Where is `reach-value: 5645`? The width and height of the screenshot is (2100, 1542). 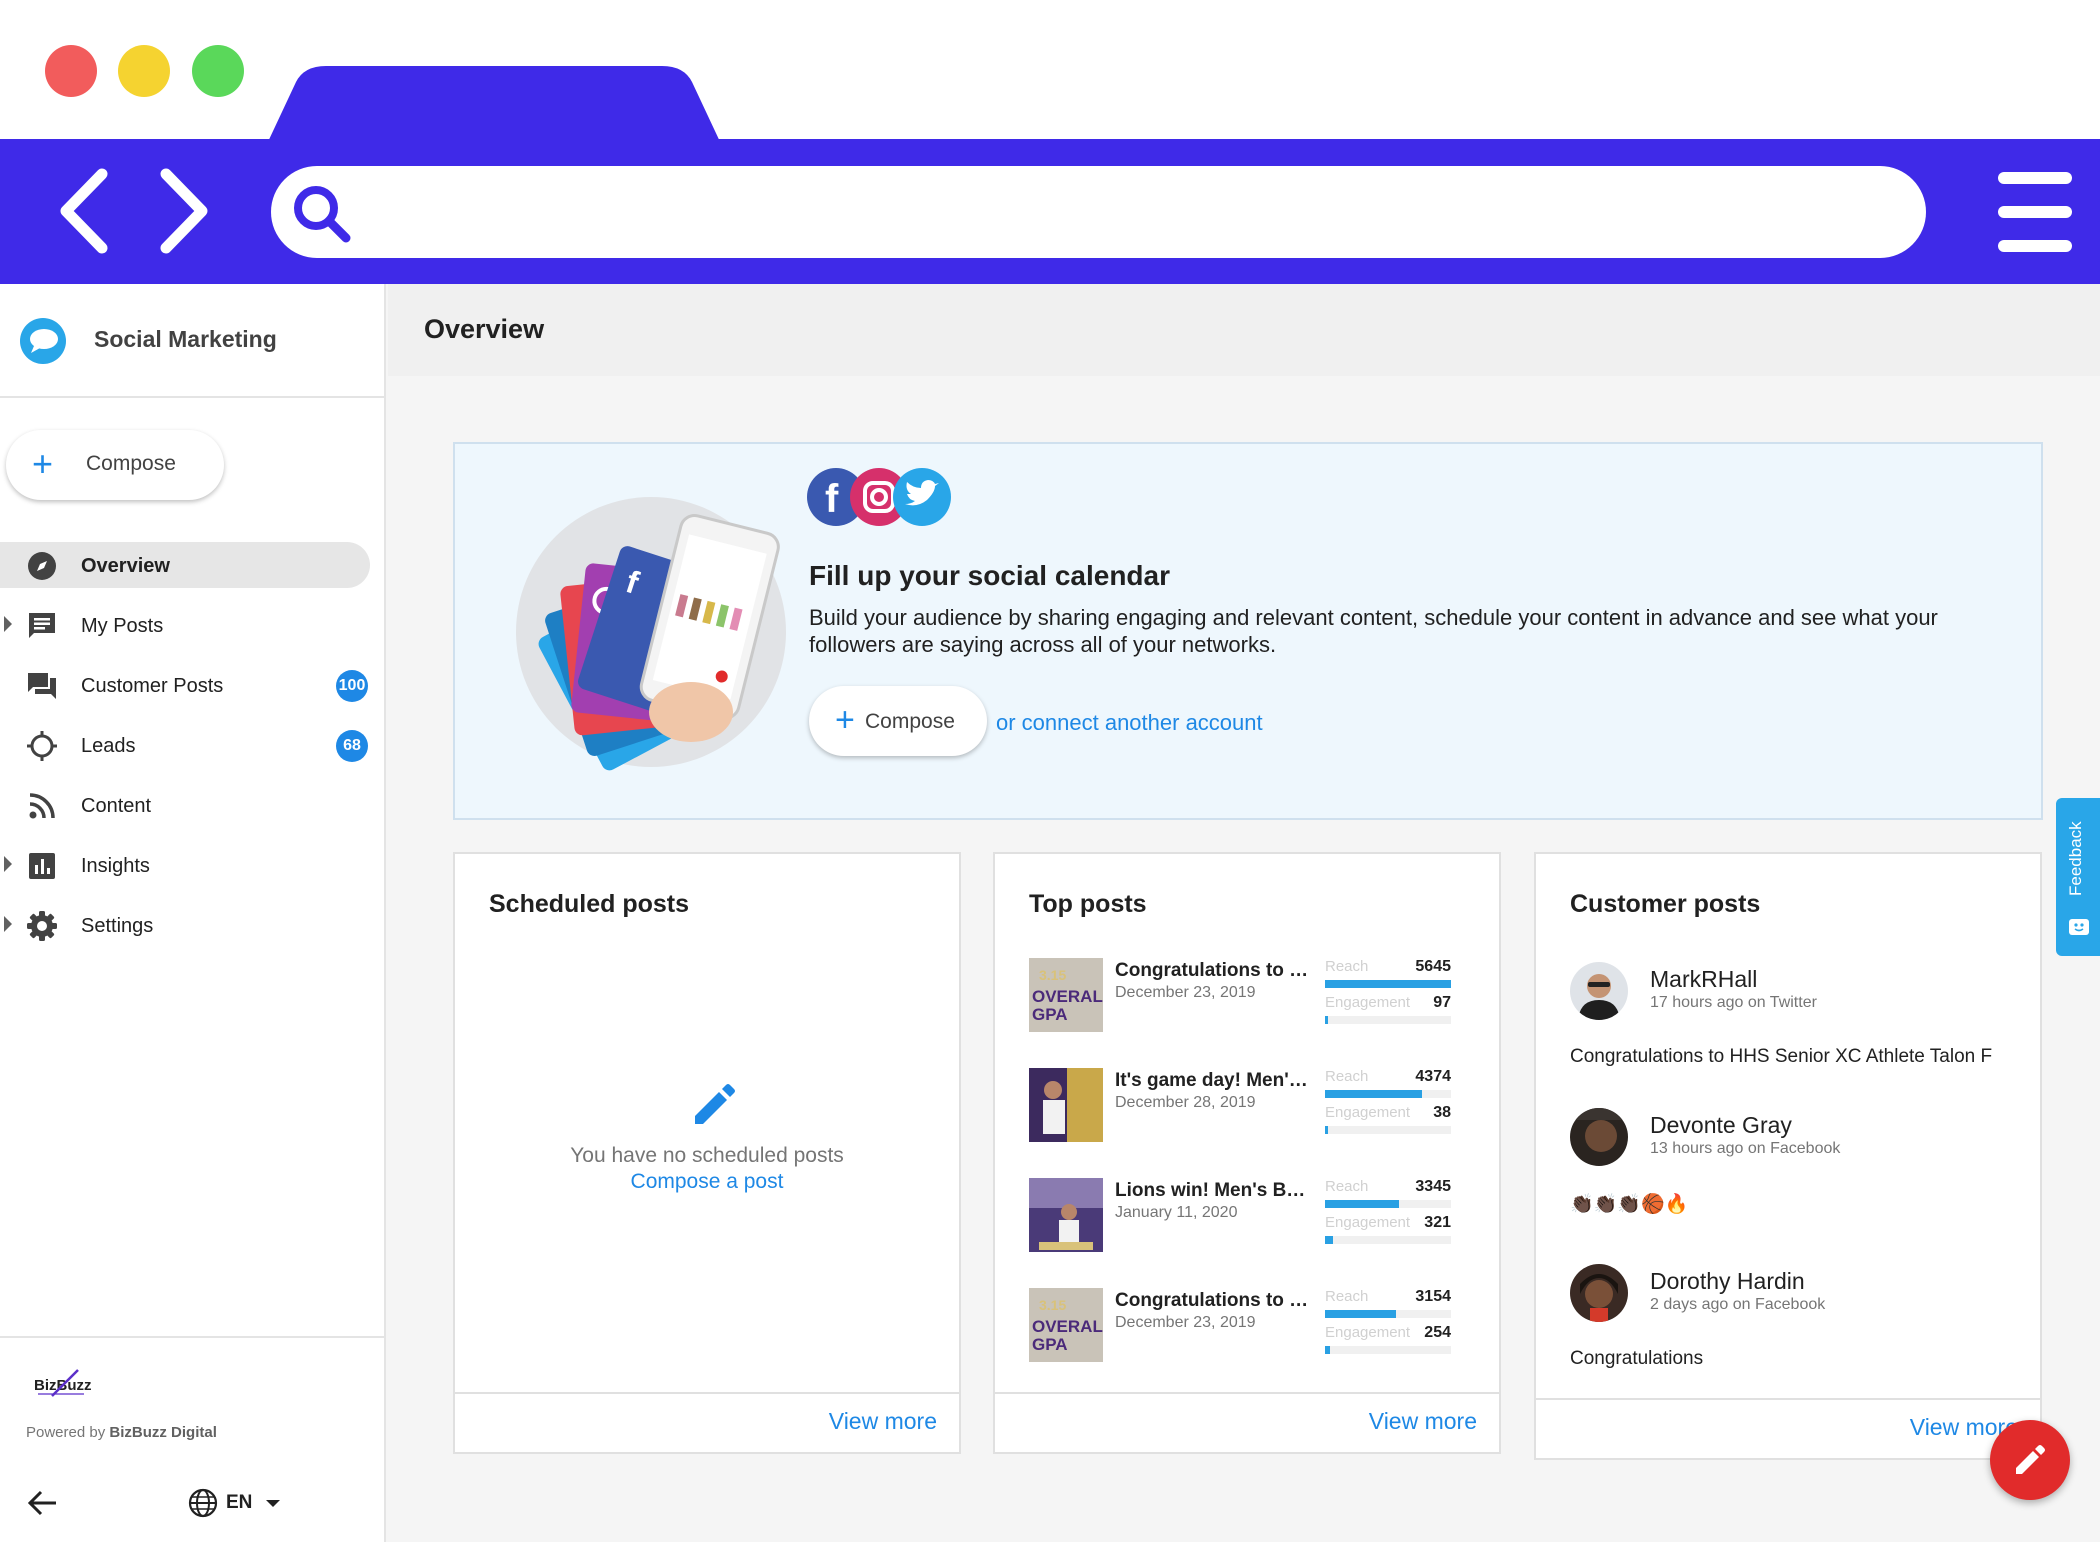 reach-value: 5645 is located at coordinates (1433, 966).